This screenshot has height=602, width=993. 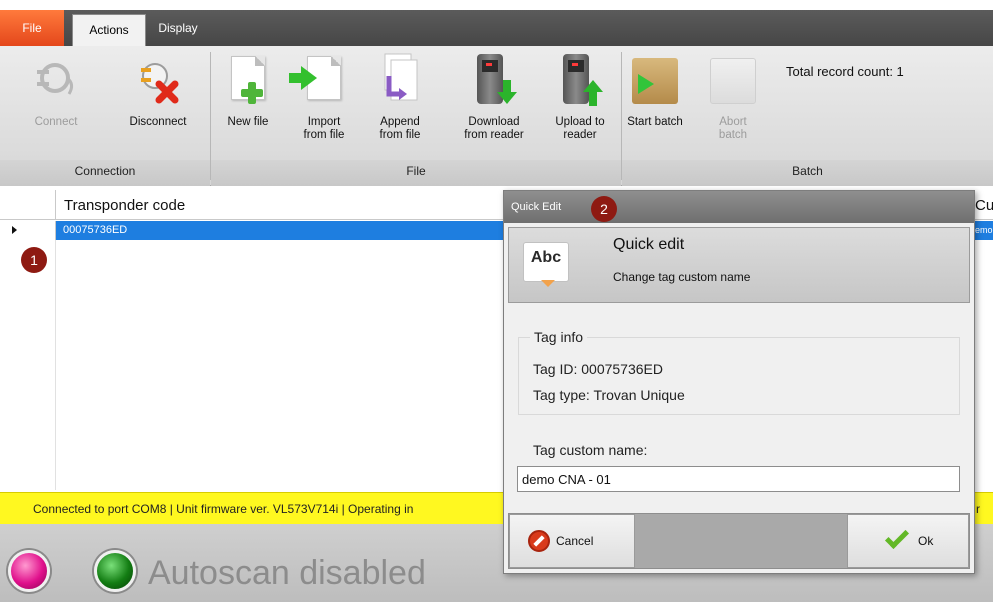 I want to click on append-label-1: Append, so click(x=400, y=122).